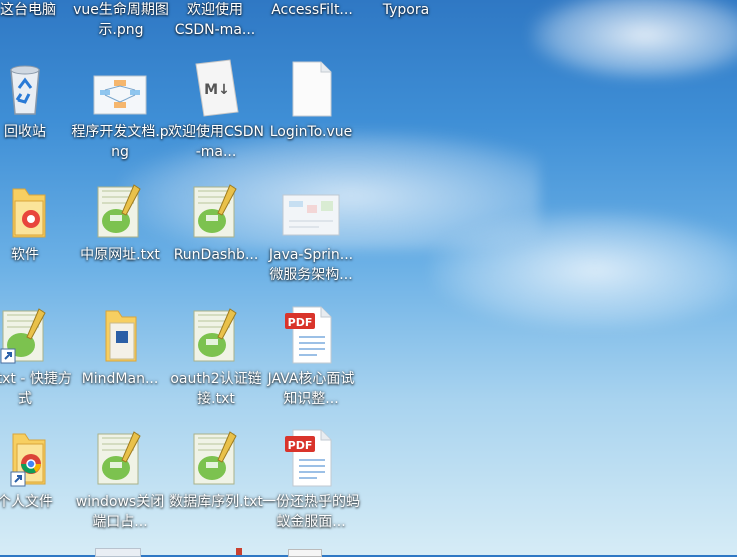 The width and height of the screenshot is (737, 557). I want to click on blank-file-icon, so click(312, 89).